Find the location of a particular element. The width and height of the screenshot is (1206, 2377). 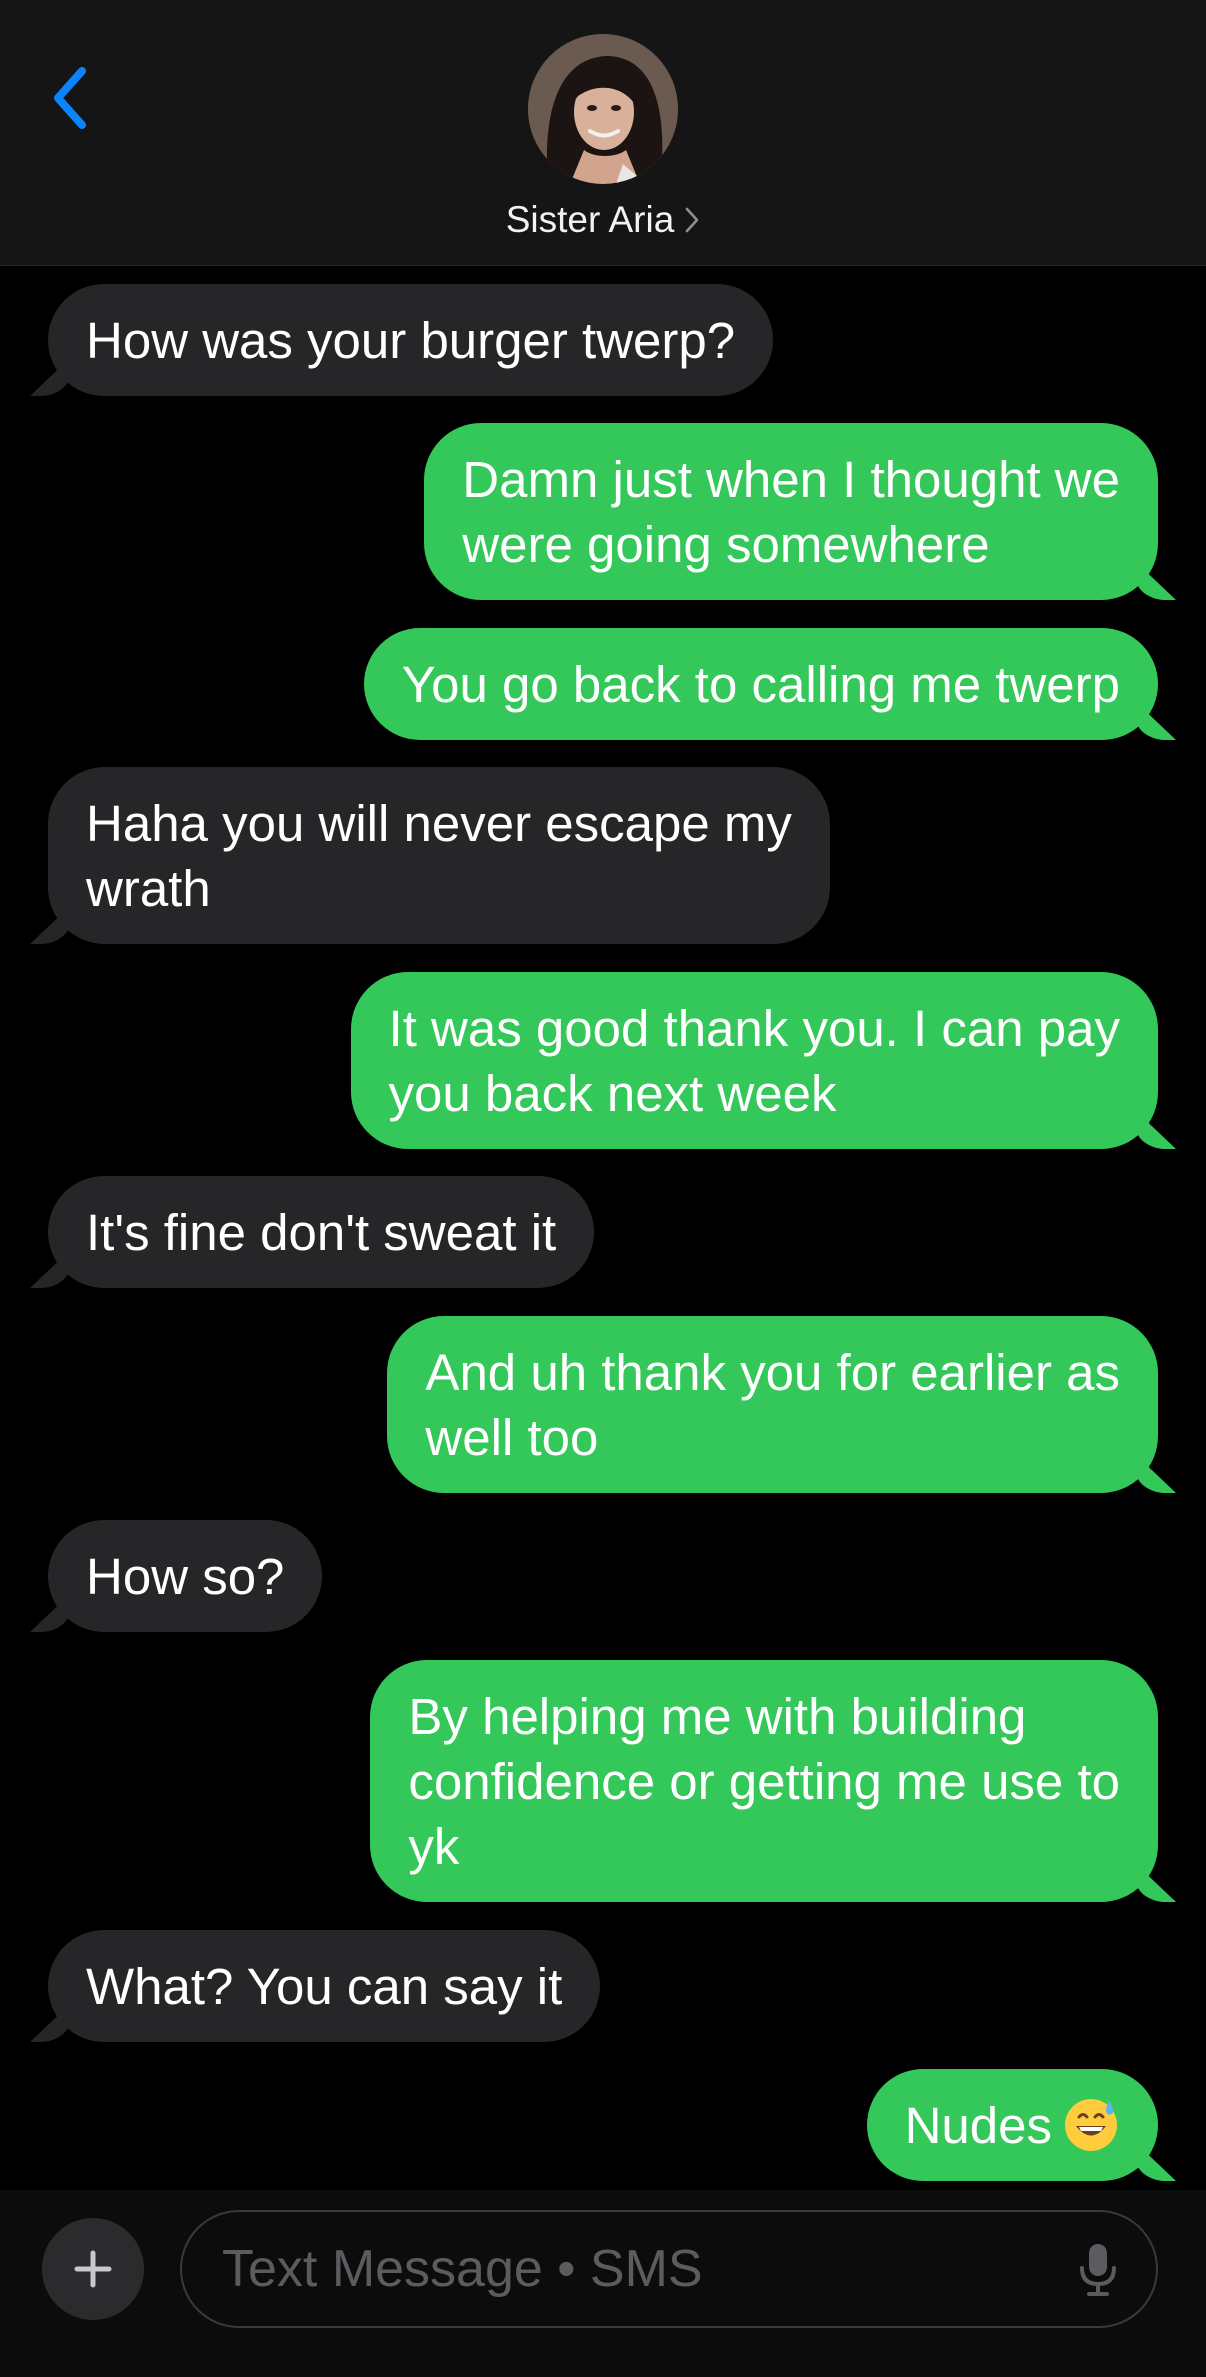

back-button is located at coordinates (70, 98).